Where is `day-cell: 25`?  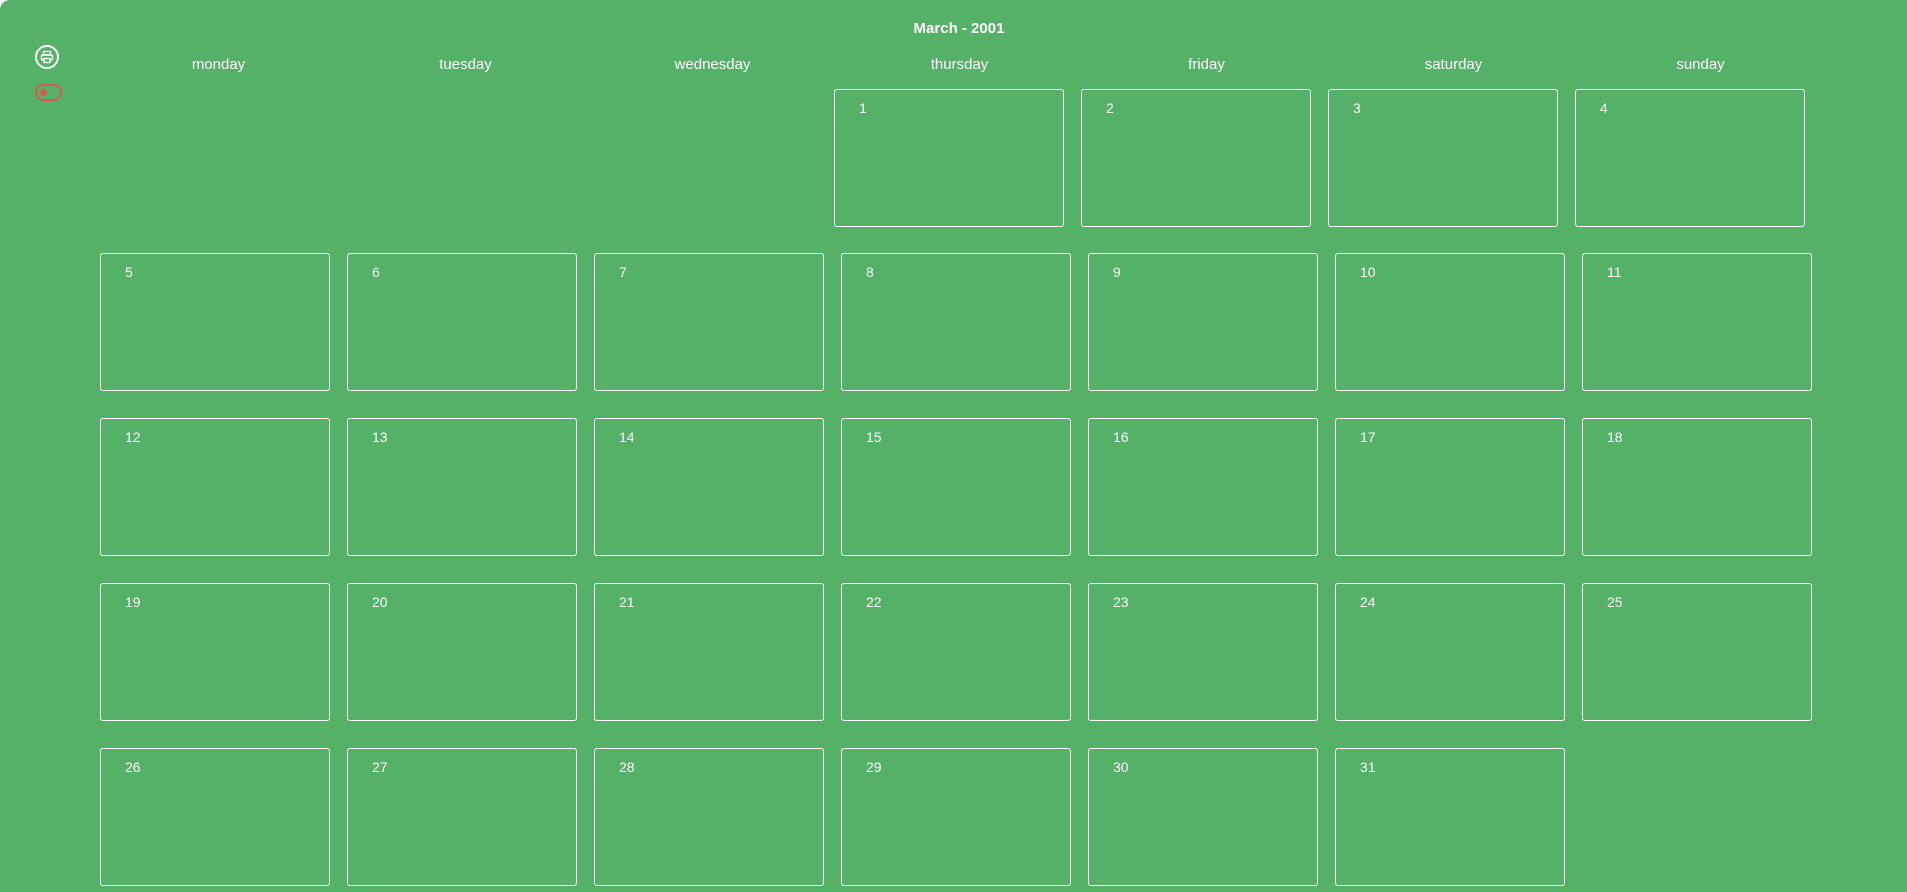
day-cell: 25 is located at coordinates (1697, 652).